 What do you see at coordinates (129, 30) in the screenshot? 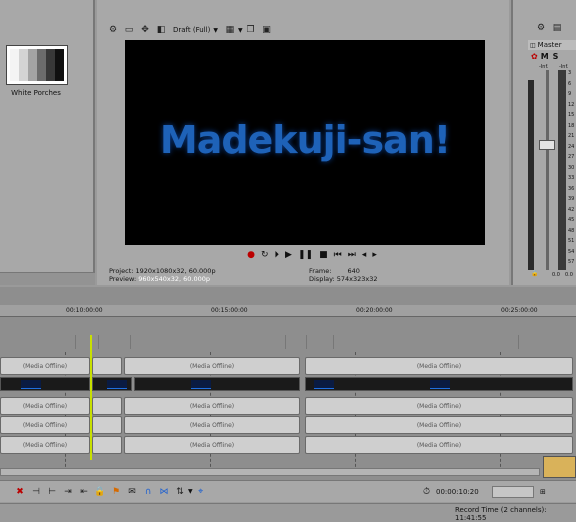
I see `external-monitor-icon: ▭` at bounding box center [129, 30].